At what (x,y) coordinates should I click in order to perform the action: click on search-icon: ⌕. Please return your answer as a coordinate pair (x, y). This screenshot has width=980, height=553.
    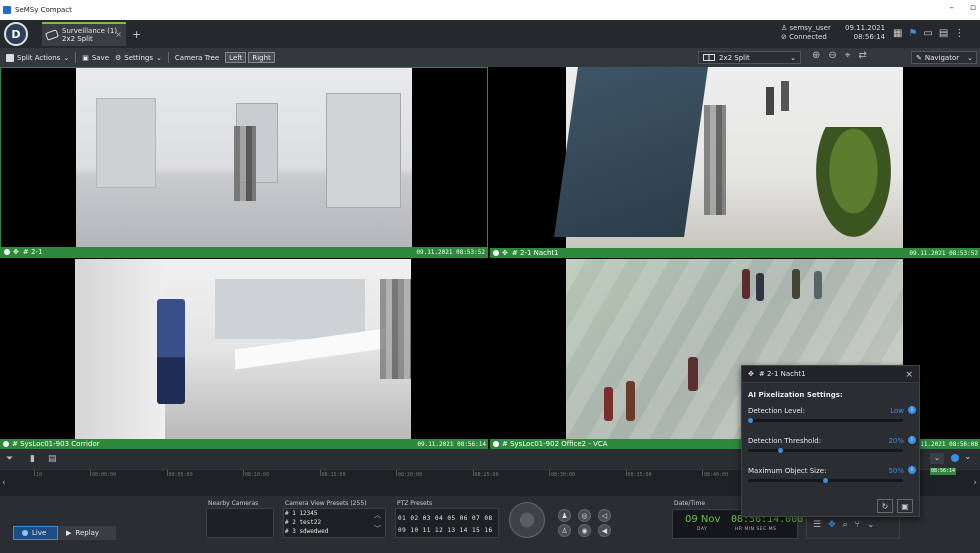
    Looking at the image, I should click on (845, 525).